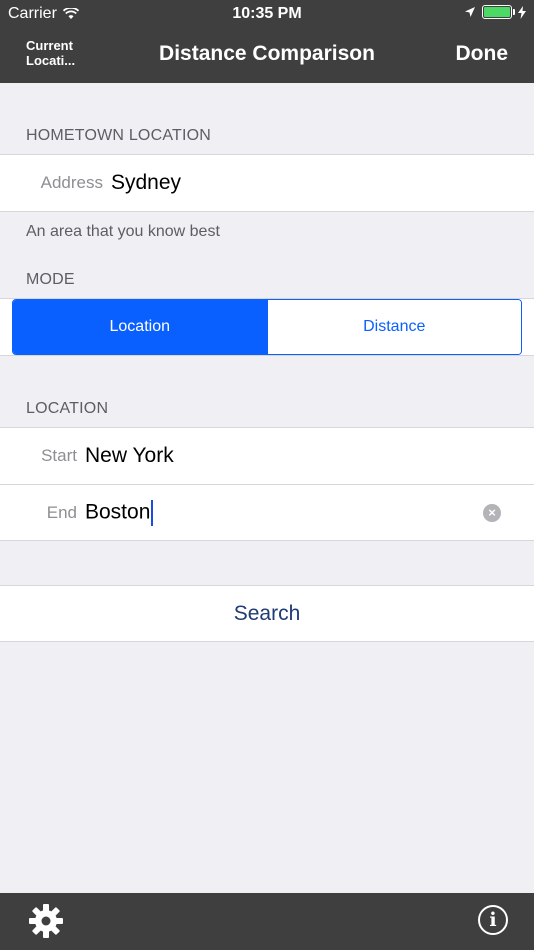 This screenshot has height=950, width=534. Describe the element at coordinates (32, 13) in the screenshot. I see `carrier-label: Carrier` at that location.